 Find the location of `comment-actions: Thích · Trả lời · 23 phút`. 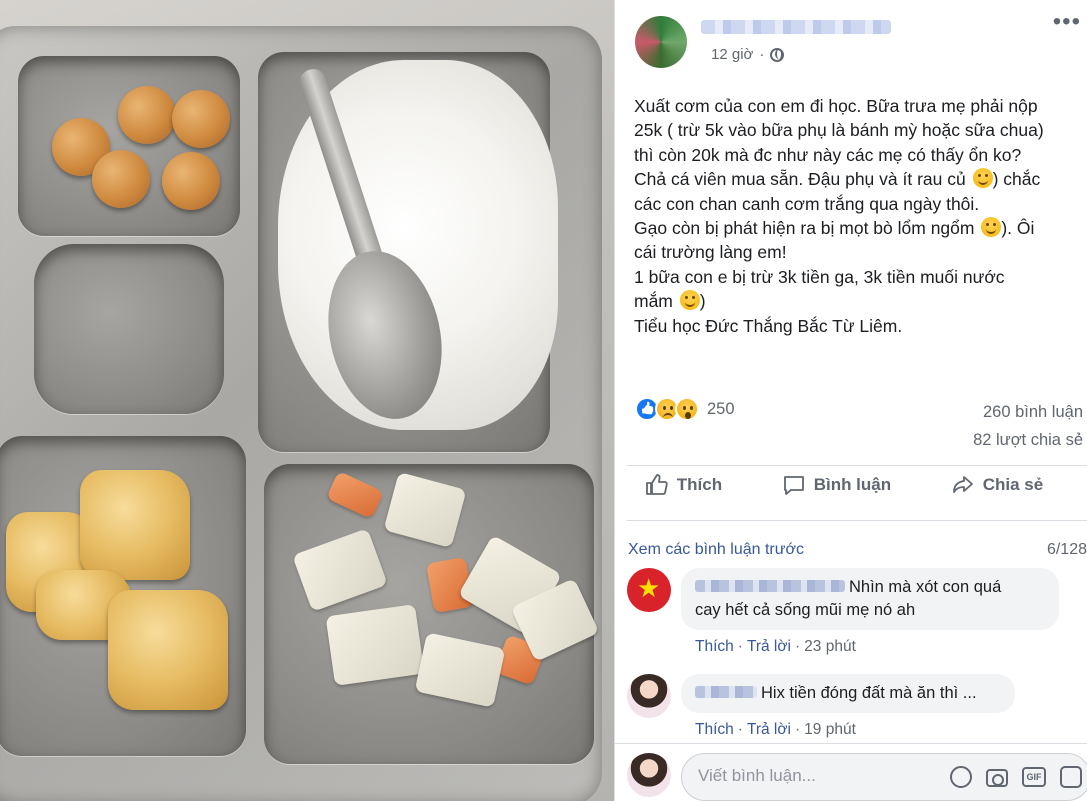

comment-actions: Thích · Trả lời · 23 phút is located at coordinates (775, 647).